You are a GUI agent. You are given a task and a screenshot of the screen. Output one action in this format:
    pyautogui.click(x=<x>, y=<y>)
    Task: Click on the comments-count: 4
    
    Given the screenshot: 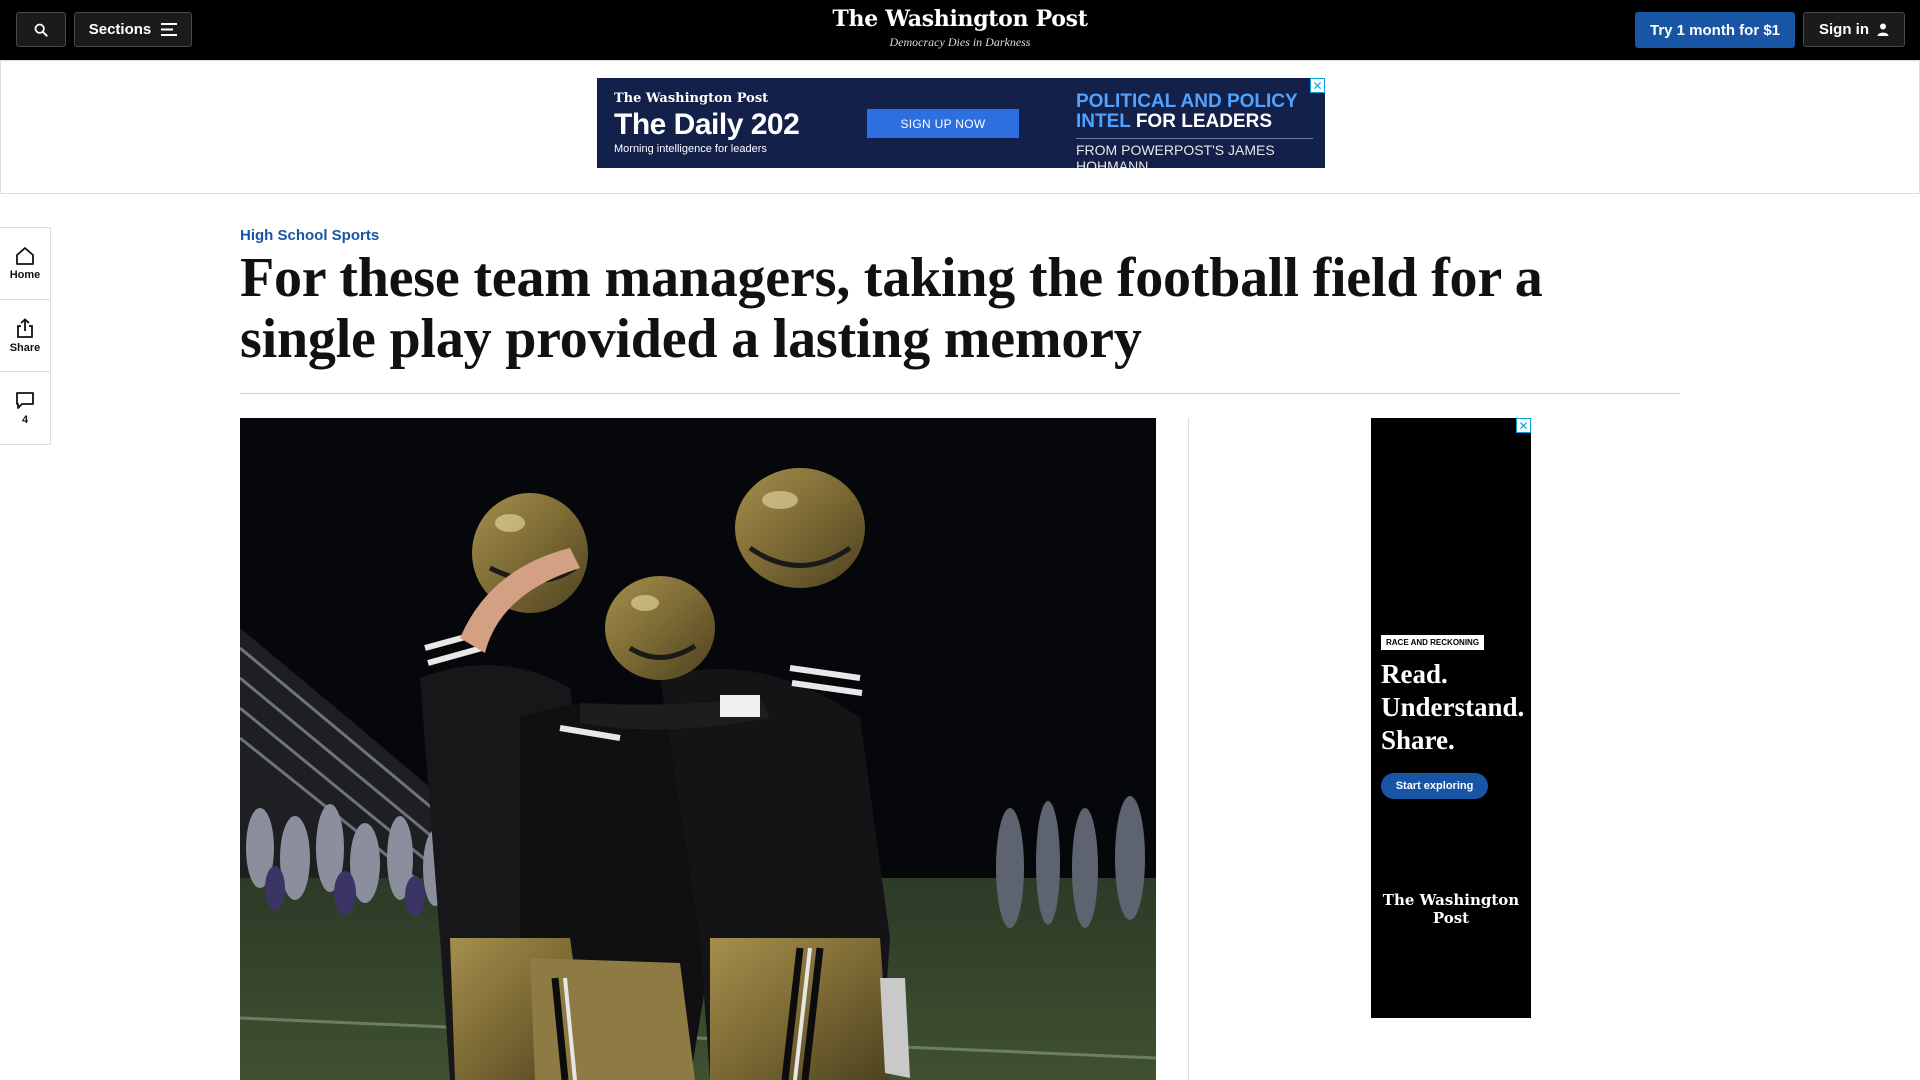 What is the action you would take?
    pyautogui.click(x=25, y=419)
    